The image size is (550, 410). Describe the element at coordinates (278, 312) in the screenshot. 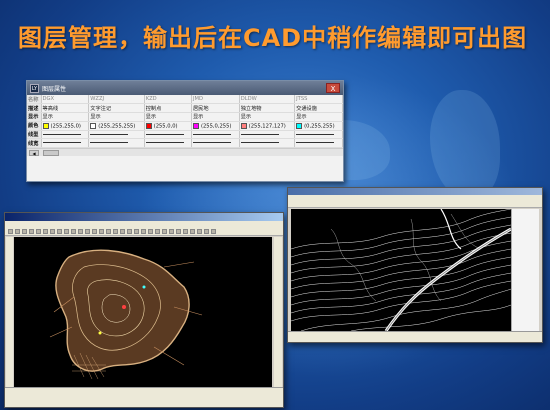

I see `cad-right-toolbar` at that location.